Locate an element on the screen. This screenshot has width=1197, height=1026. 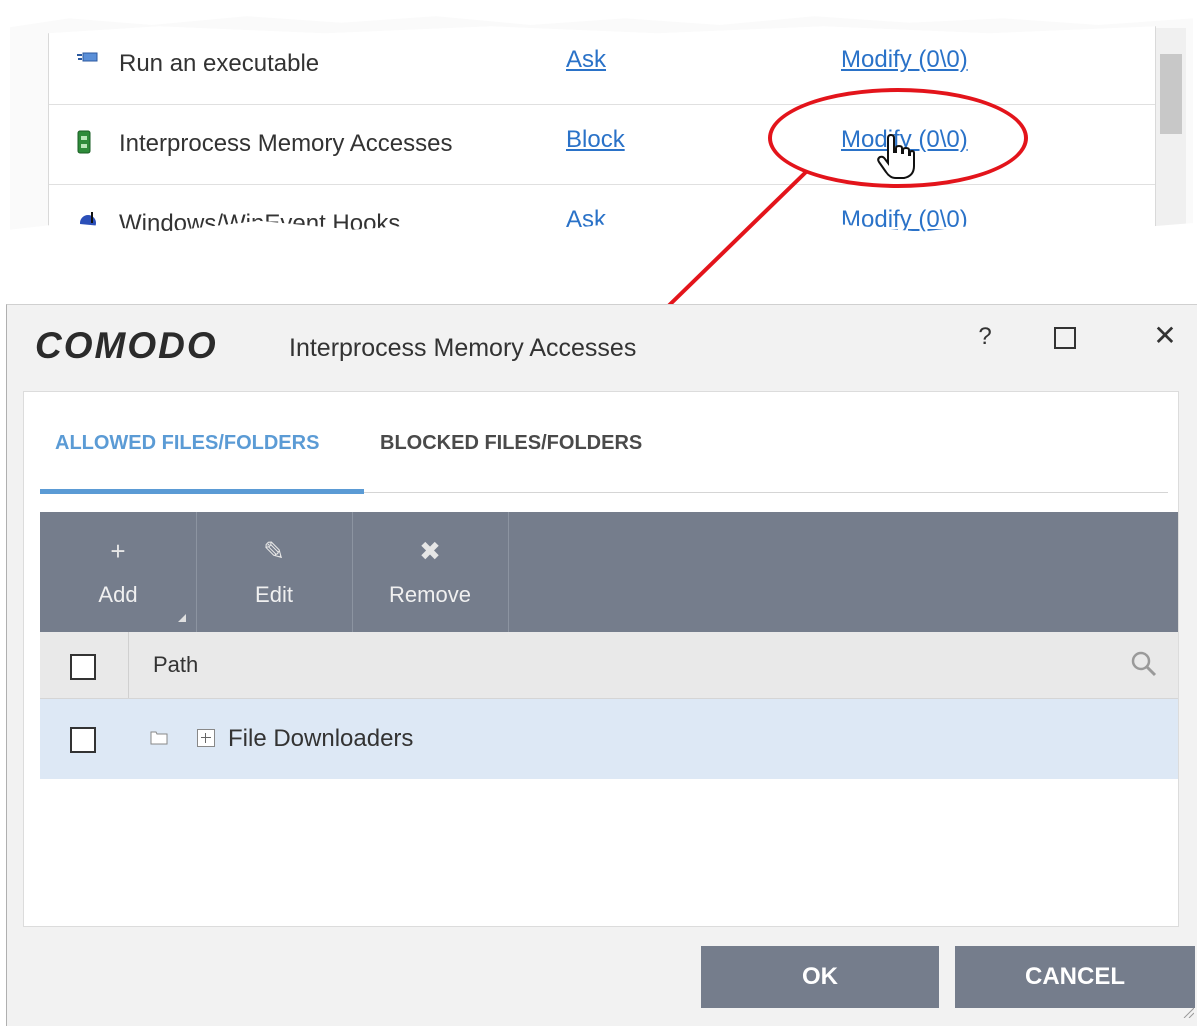
edit-label: Edit is located at coordinates (274, 594).